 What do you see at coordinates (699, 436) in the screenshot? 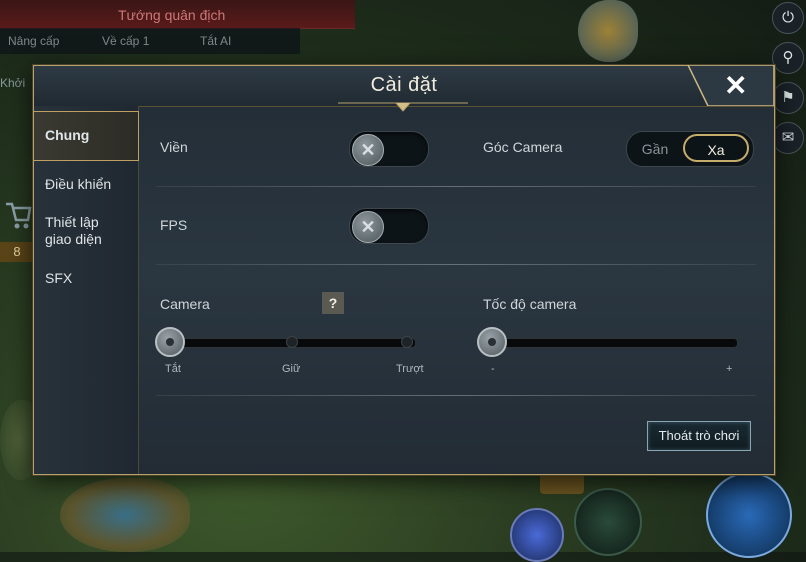
I see `quit-game-button: Thoát trò chơi` at bounding box center [699, 436].